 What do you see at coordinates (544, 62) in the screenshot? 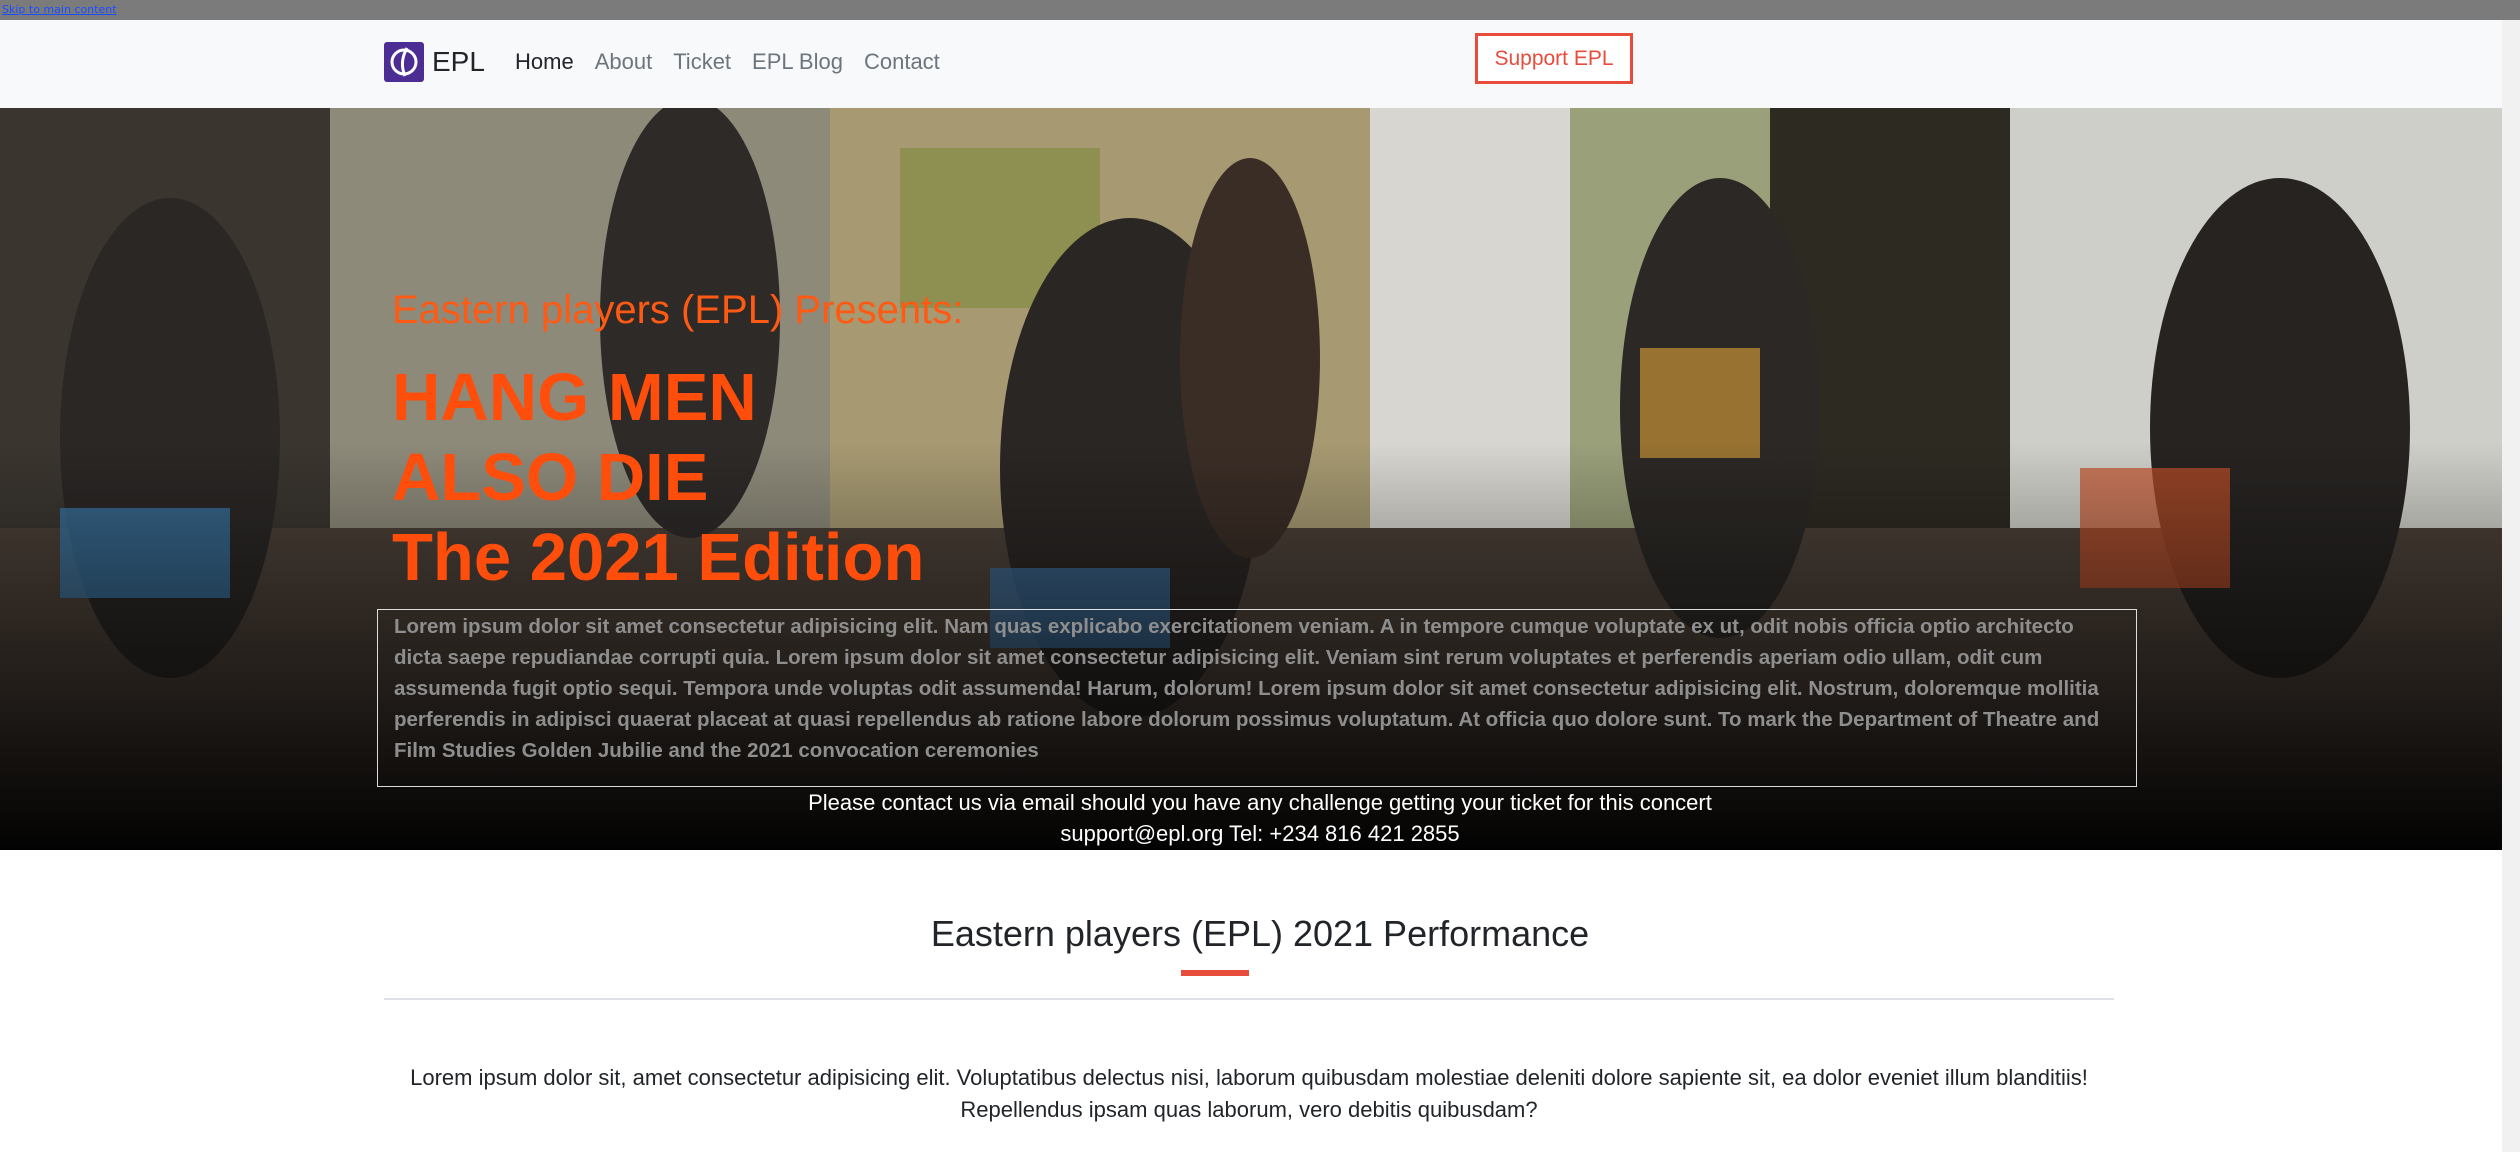
I see `nav-link-home: Home` at bounding box center [544, 62].